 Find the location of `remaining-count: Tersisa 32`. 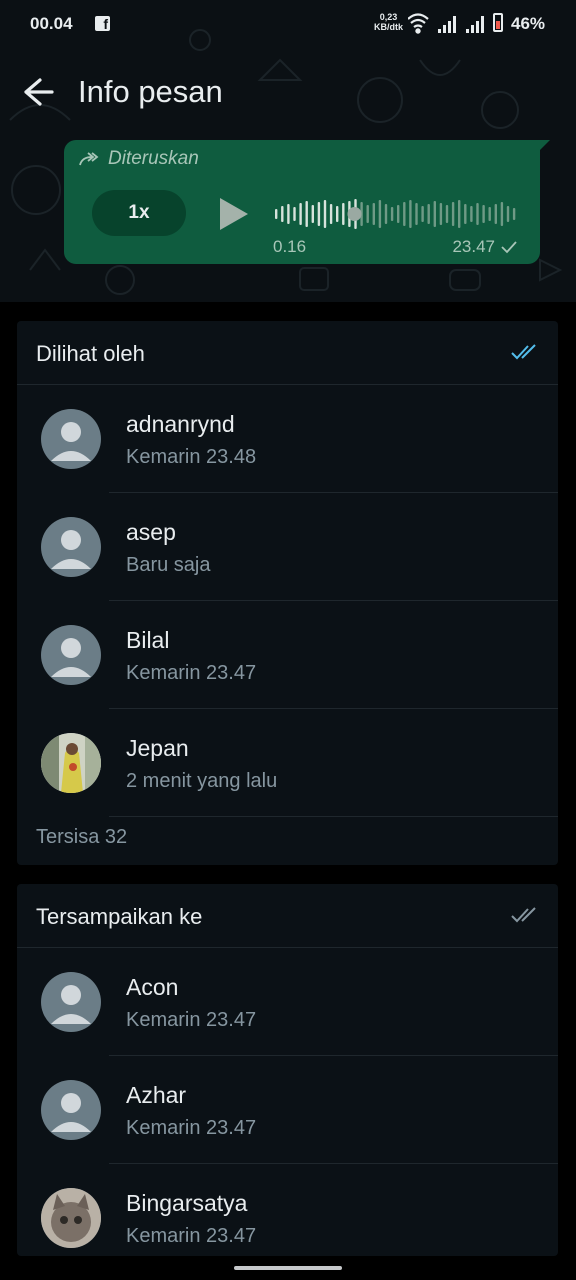

remaining-count: Tersisa 32 is located at coordinates (81, 837).